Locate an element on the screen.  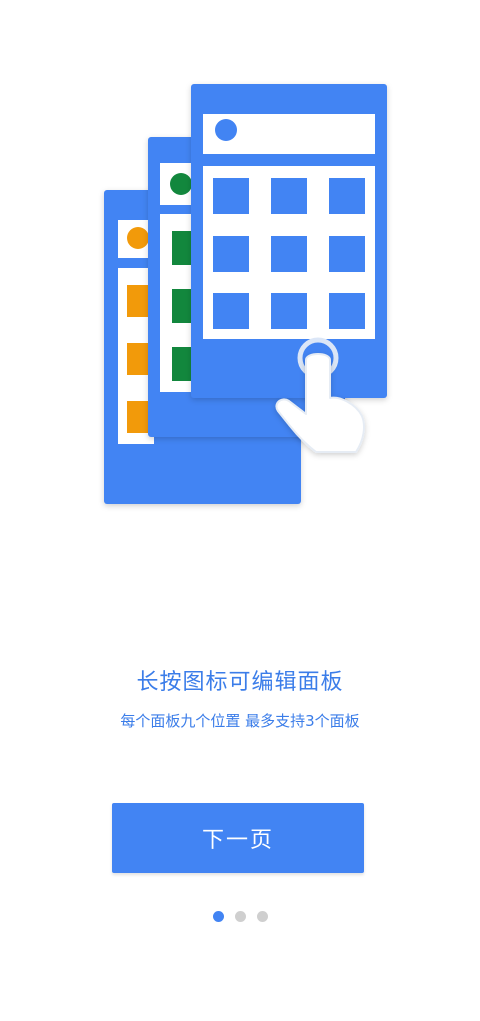
front-panel-grid is located at coordinates (289, 241).